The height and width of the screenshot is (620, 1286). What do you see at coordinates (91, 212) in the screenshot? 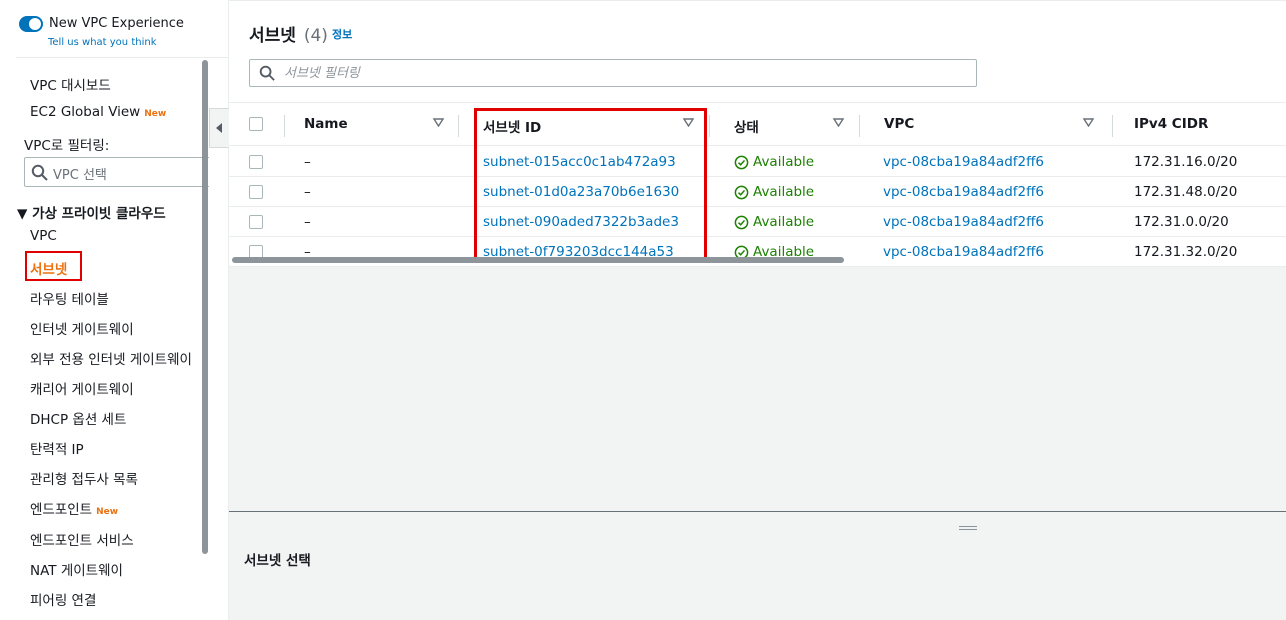
I see `section-virtual-private-cloud: ▼ 가상 프라이빗 클라우드` at bounding box center [91, 212].